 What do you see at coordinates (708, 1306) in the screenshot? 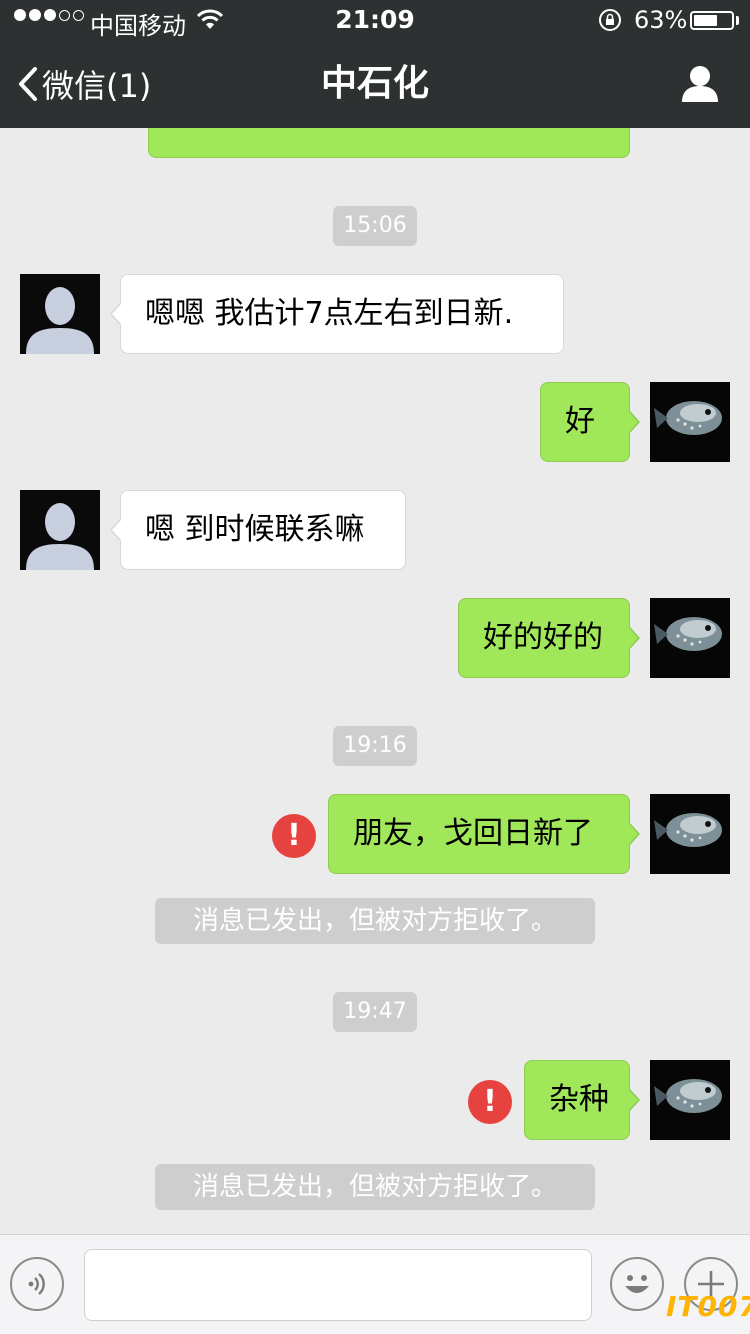
I see `watermark-logo: IT007` at bounding box center [708, 1306].